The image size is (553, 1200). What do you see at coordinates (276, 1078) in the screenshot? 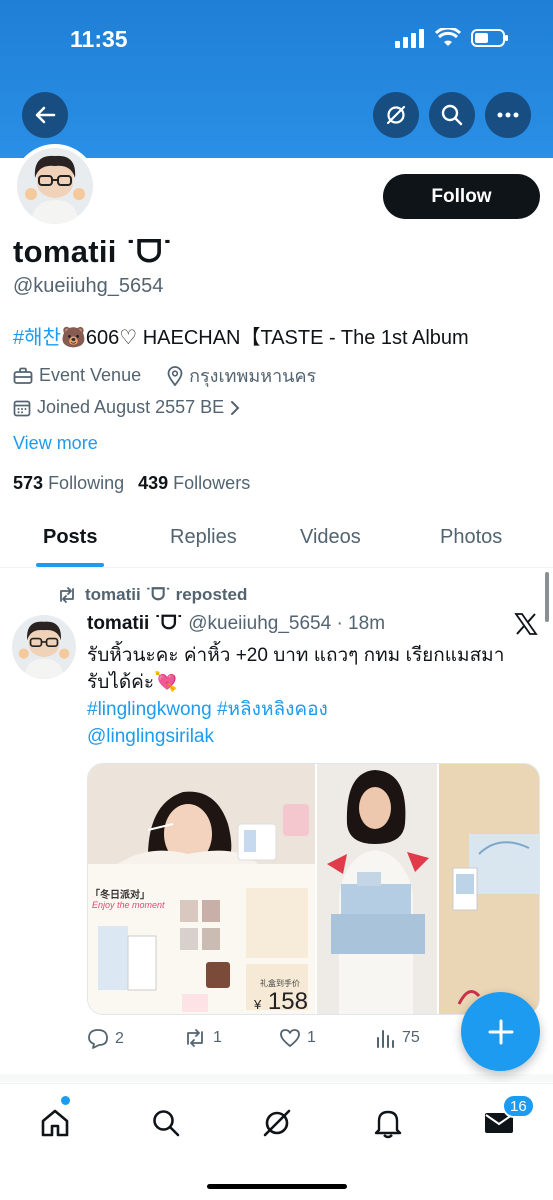
I see `feed-divider` at bounding box center [276, 1078].